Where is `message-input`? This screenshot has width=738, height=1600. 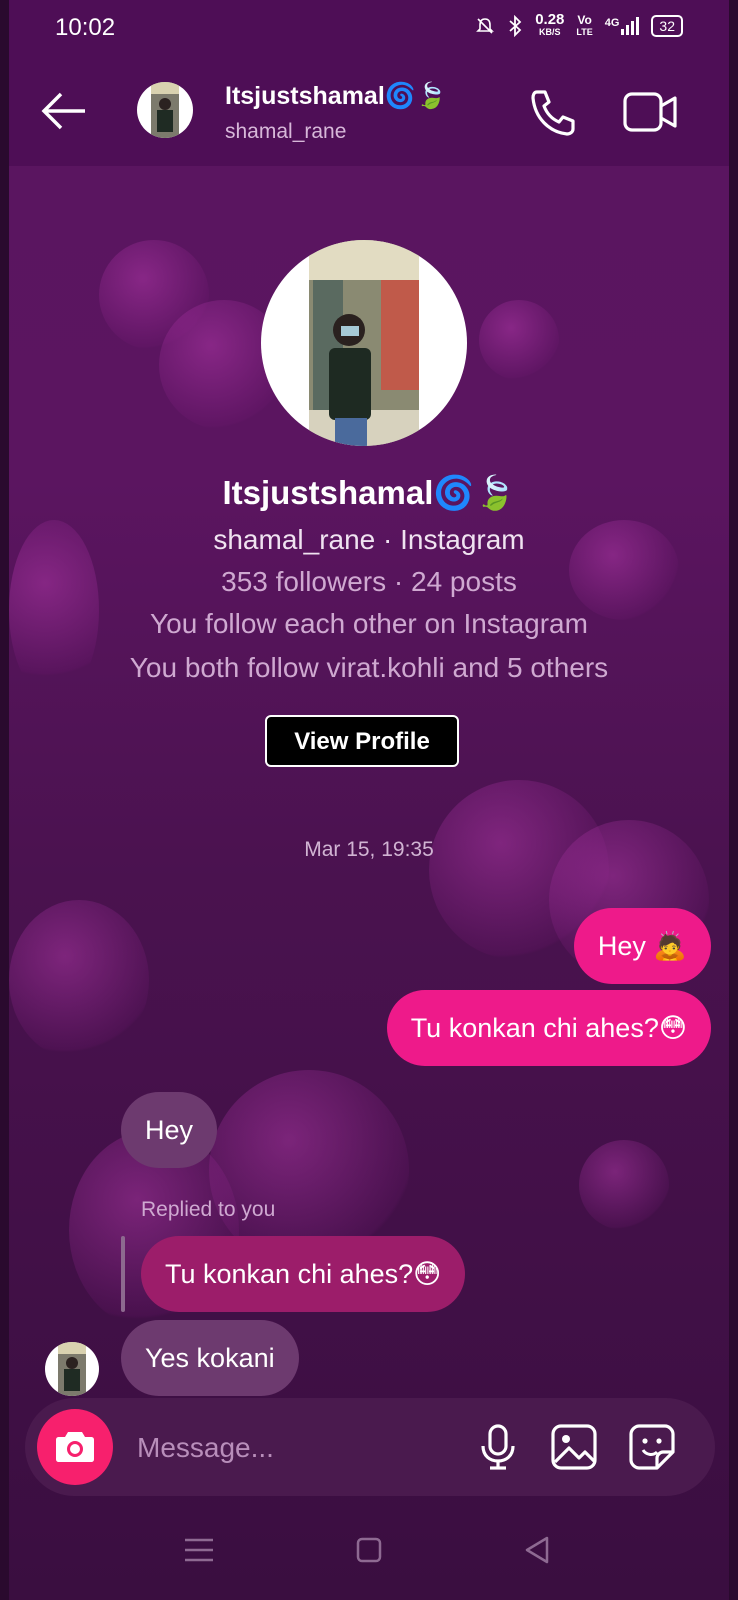 message-input is located at coordinates (287, 1448).